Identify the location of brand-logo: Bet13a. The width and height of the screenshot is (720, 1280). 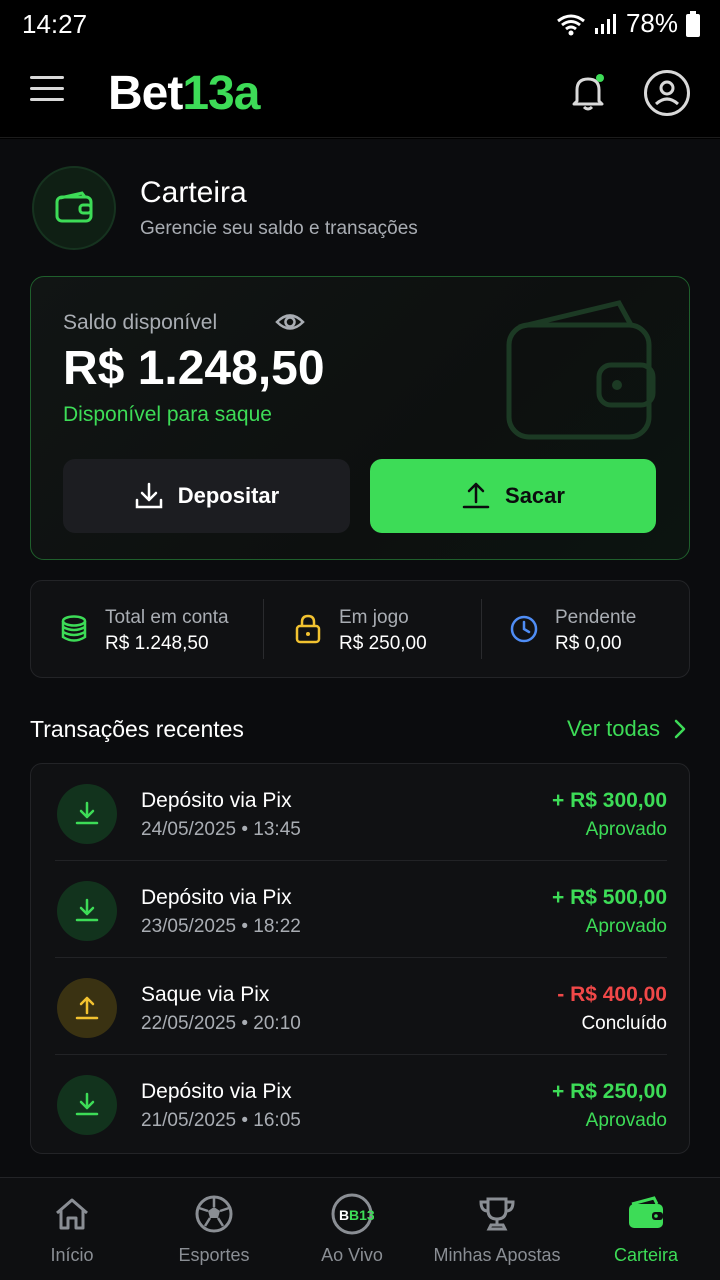
(184, 93).